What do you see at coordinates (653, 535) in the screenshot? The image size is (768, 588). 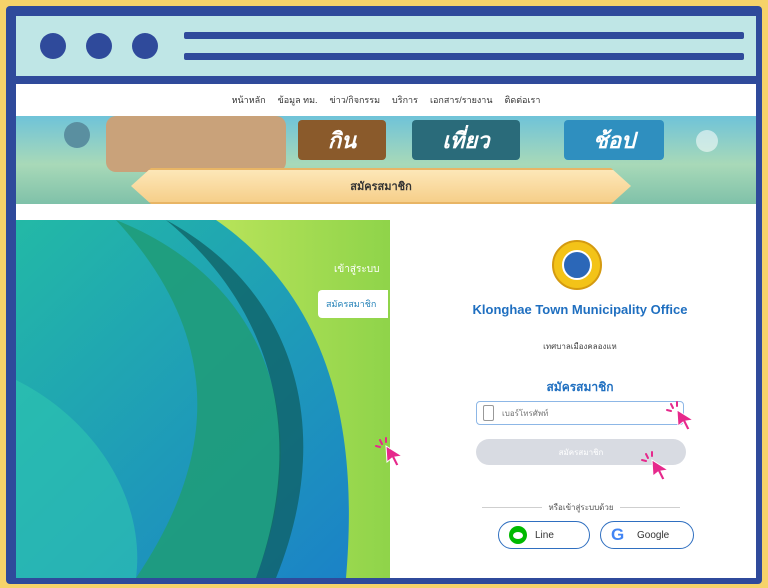 I see `google-label: Google` at bounding box center [653, 535].